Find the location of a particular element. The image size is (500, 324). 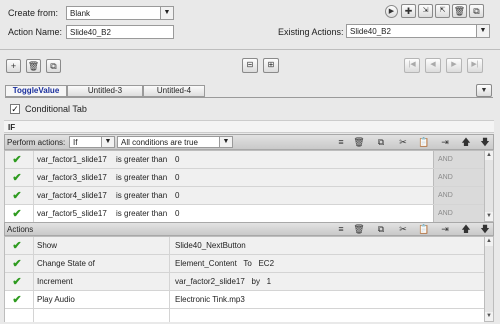

export-button: ⇱ is located at coordinates (442, 11).